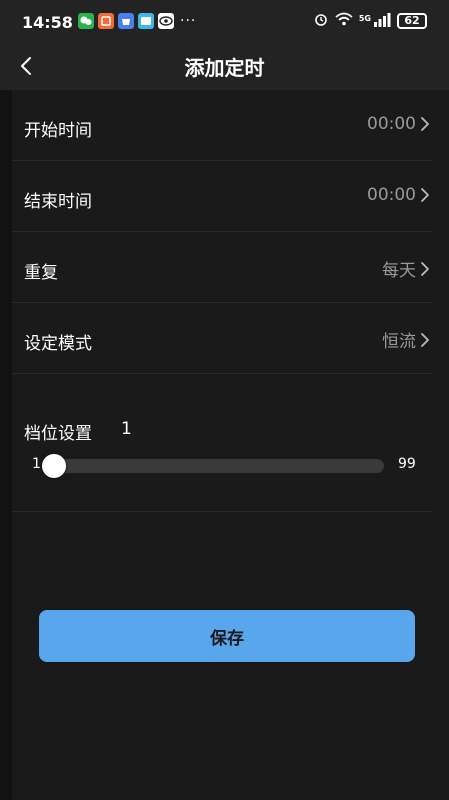  I want to click on gear-setting-section: 档位设置 1 1 99, so click(222, 453).